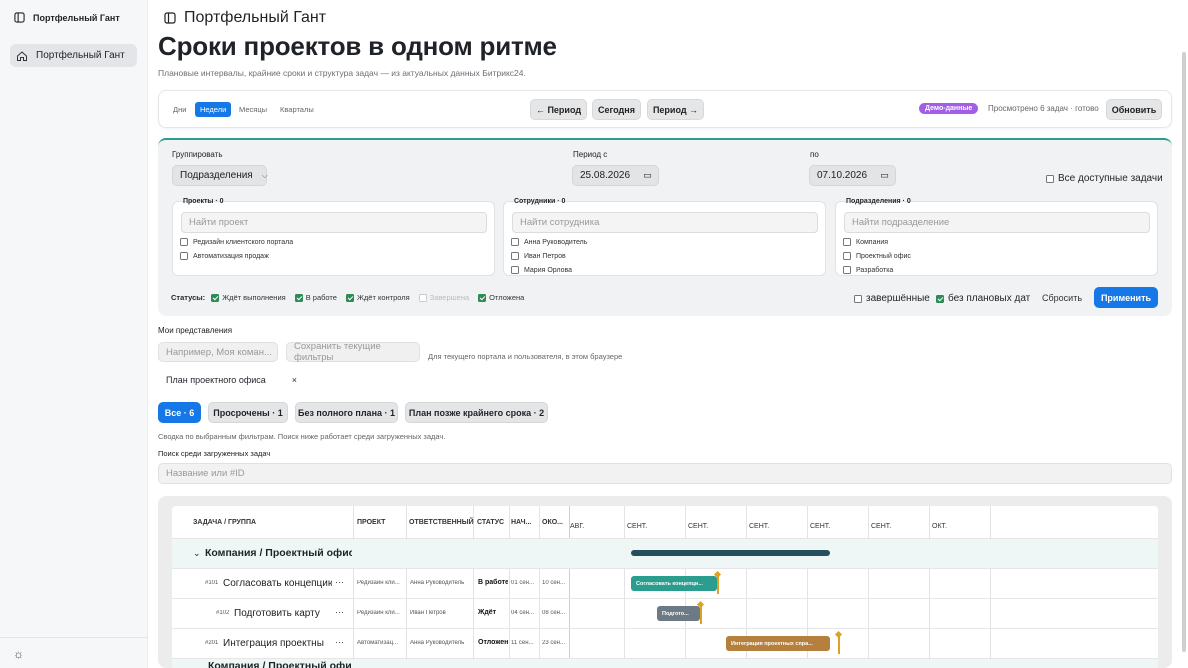  I want to click on save-view-button: Сохранить текущие фильтры, so click(353, 352).